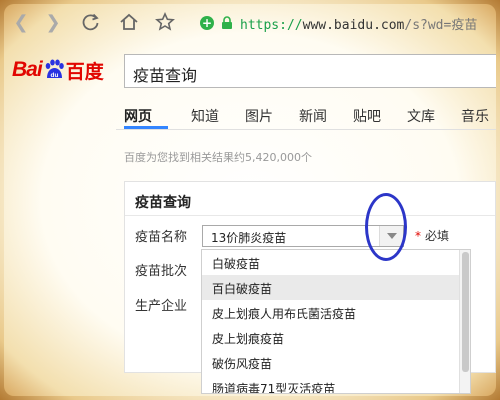  What do you see at coordinates (359, 25) in the screenshot?
I see `url-text: https://www.baidu.com/s?wd=疫苗` at bounding box center [359, 25].